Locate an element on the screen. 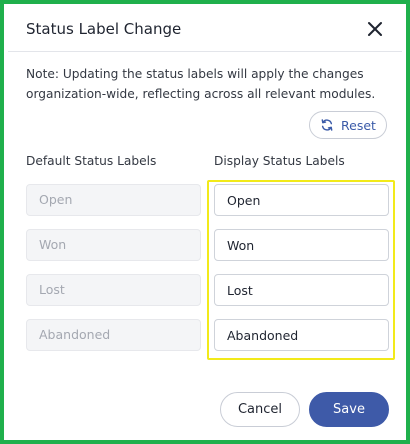 The image size is (410, 444). reset-label: Reset is located at coordinates (358, 125).